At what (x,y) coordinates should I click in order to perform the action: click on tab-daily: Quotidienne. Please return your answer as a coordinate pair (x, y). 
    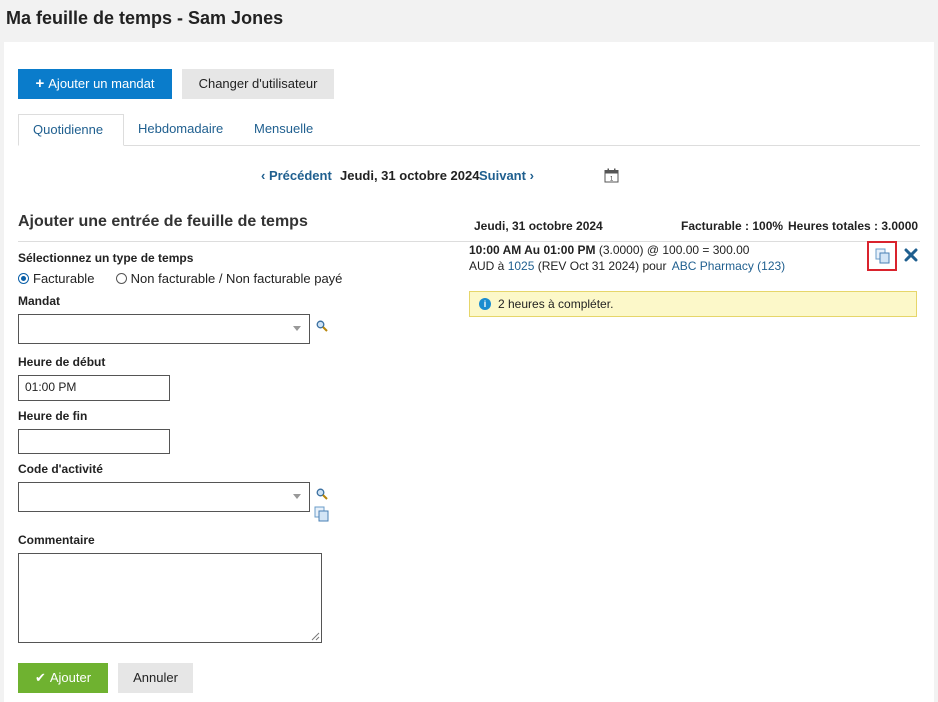
    Looking at the image, I should click on (71, 130).